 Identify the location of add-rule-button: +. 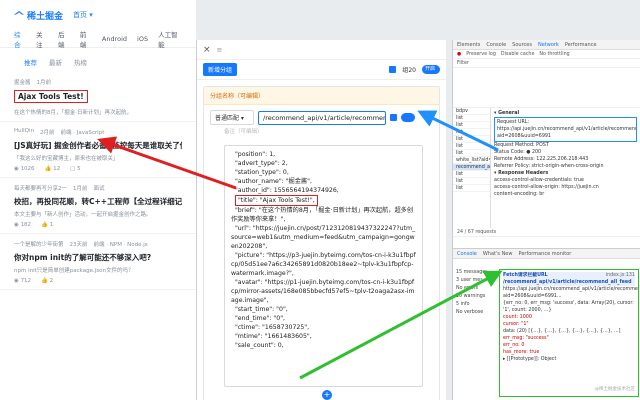
(327, 395).